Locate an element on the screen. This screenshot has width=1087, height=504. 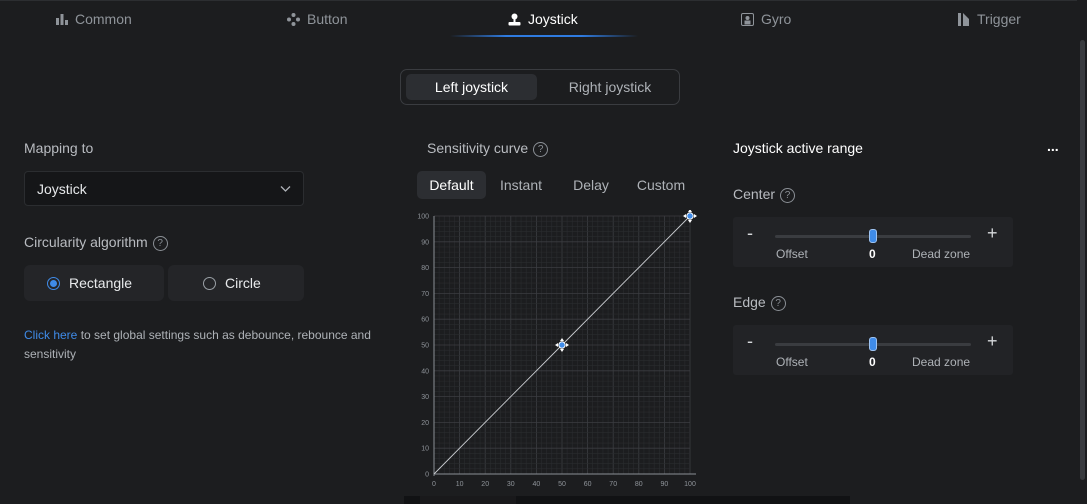
tab-gyro: Gyro is located at coordinates (766, 19).